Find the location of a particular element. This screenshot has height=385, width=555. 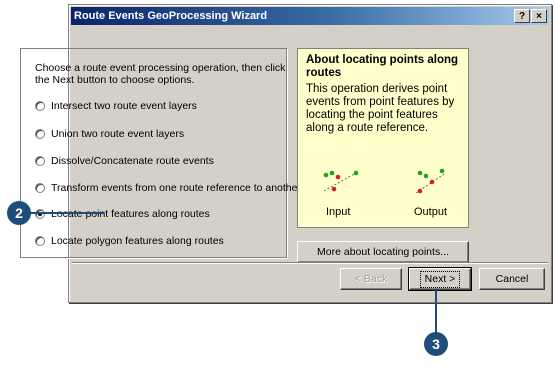

output-diagram-icon is located at coordinates (431, 181).